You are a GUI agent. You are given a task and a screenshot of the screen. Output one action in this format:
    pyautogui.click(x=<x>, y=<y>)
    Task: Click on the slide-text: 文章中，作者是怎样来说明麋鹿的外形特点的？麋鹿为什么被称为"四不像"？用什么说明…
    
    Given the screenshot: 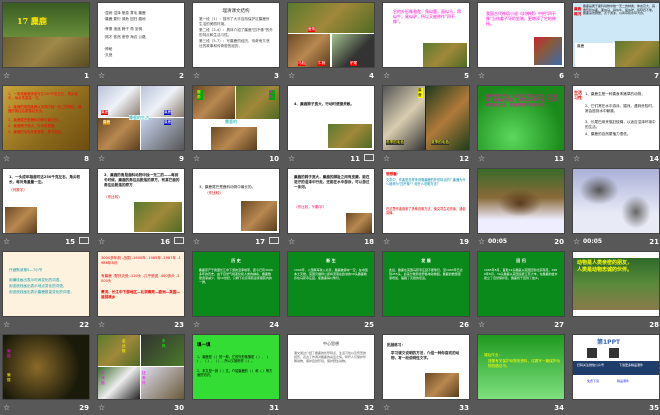 What is the action you would take?
    pyautogui.click(x=426, y=182)
    